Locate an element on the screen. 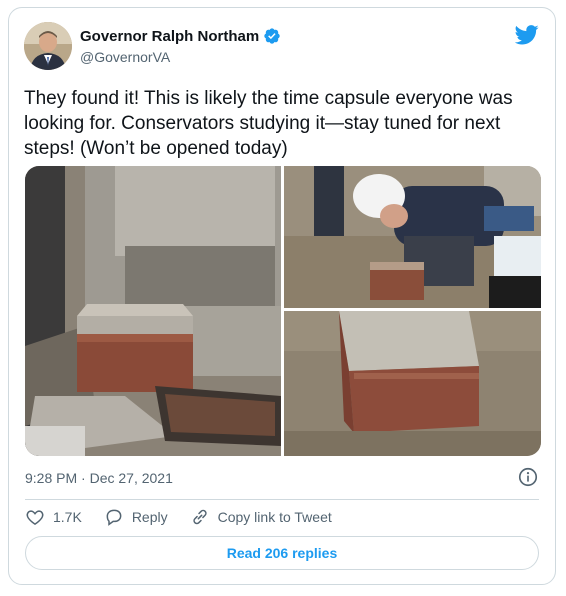  reply-button: Reply is located at coordinates (136, 517).